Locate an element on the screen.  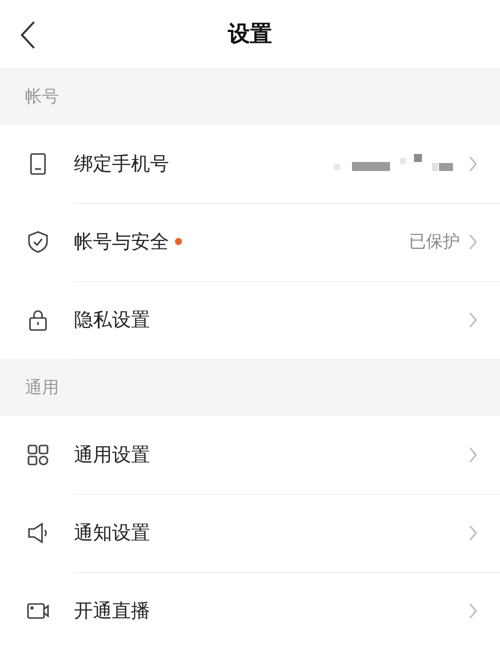
settings-row: 帐号与安全 已保护 is located at coordinates (250, 242).